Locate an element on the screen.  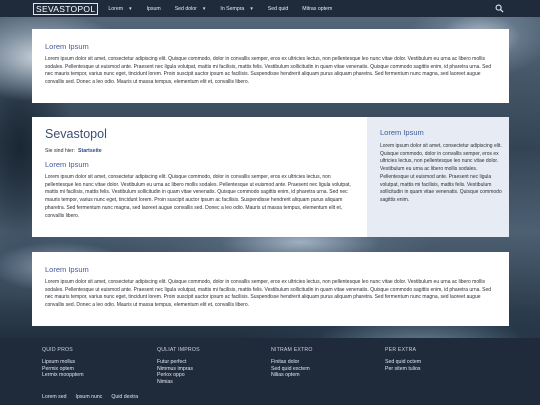
breadcrumb-current-link: Startseite is located at coordinates (90, 151).